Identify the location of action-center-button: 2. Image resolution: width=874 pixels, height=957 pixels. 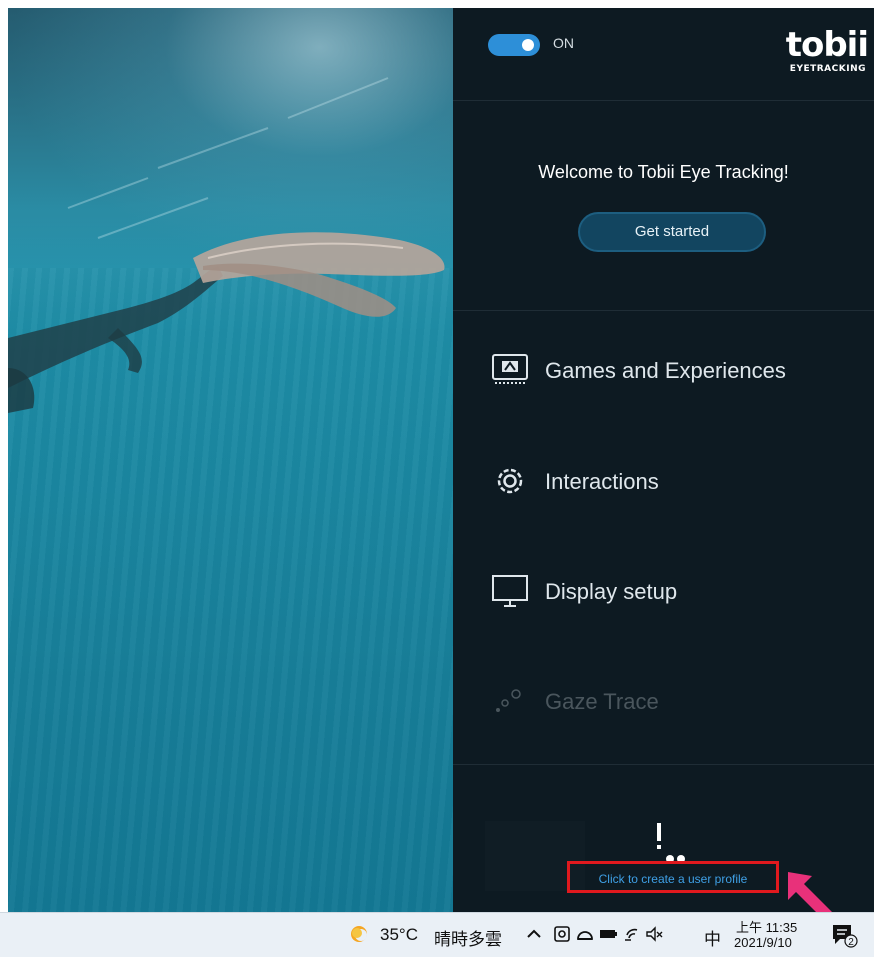
(844, 935).